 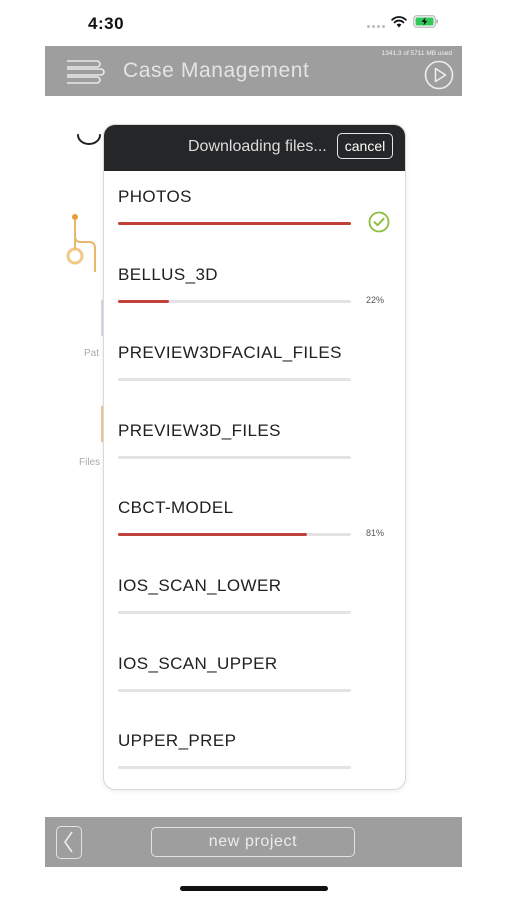 I want to click on patient-label: Pat, so click(x=92, y=353).